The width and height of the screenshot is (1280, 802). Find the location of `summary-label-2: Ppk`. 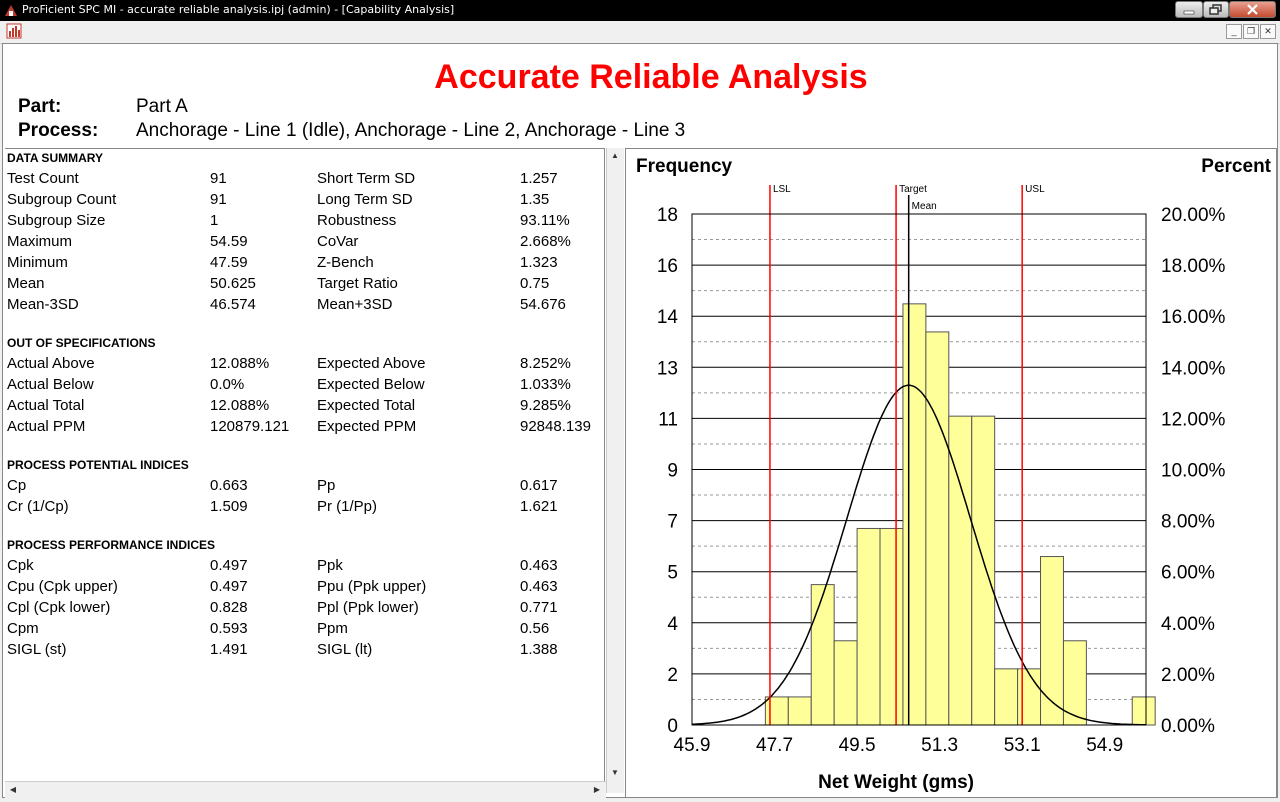

summary-label-2: Ppk is located at coordinates (330, 565).